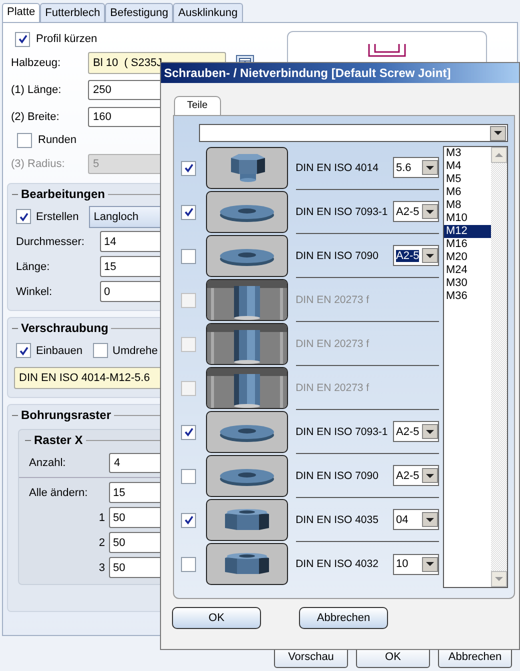  What do you see at coordinates (51, 242) in the screenshot?
I see `field-label: Durchmesser:` at bounding box center [51, 242].